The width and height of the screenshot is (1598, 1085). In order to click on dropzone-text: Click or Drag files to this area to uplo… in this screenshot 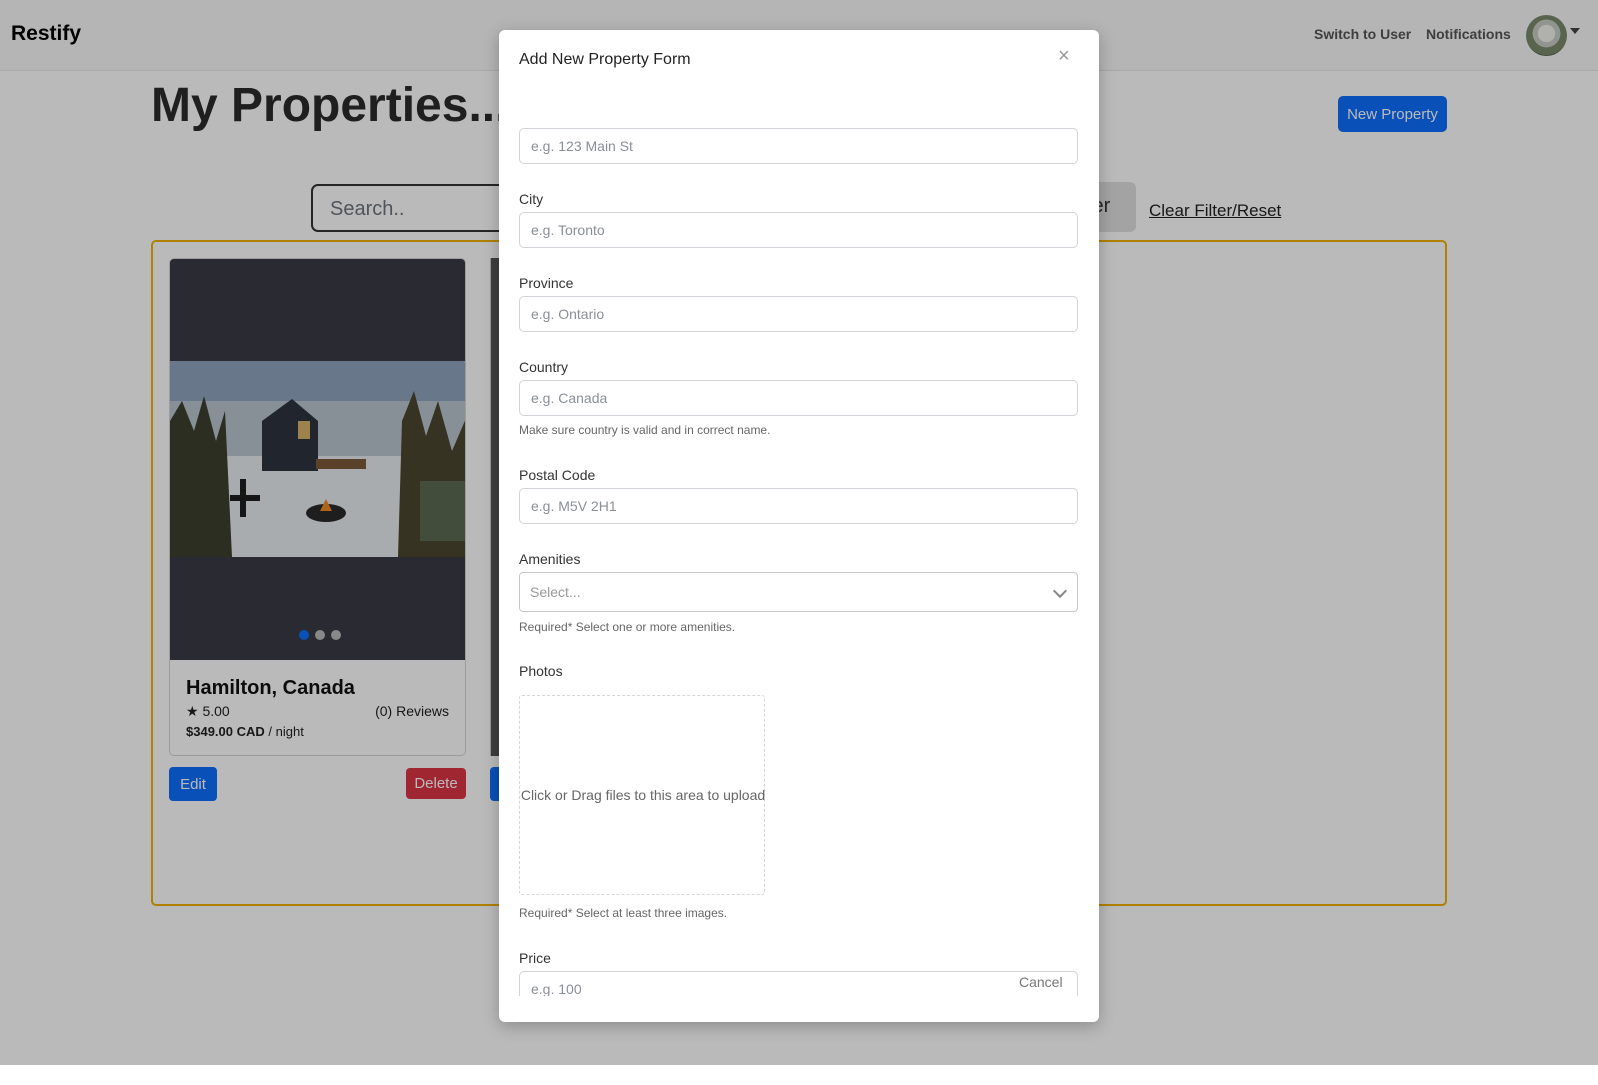, I will do `click(643, 795)`.